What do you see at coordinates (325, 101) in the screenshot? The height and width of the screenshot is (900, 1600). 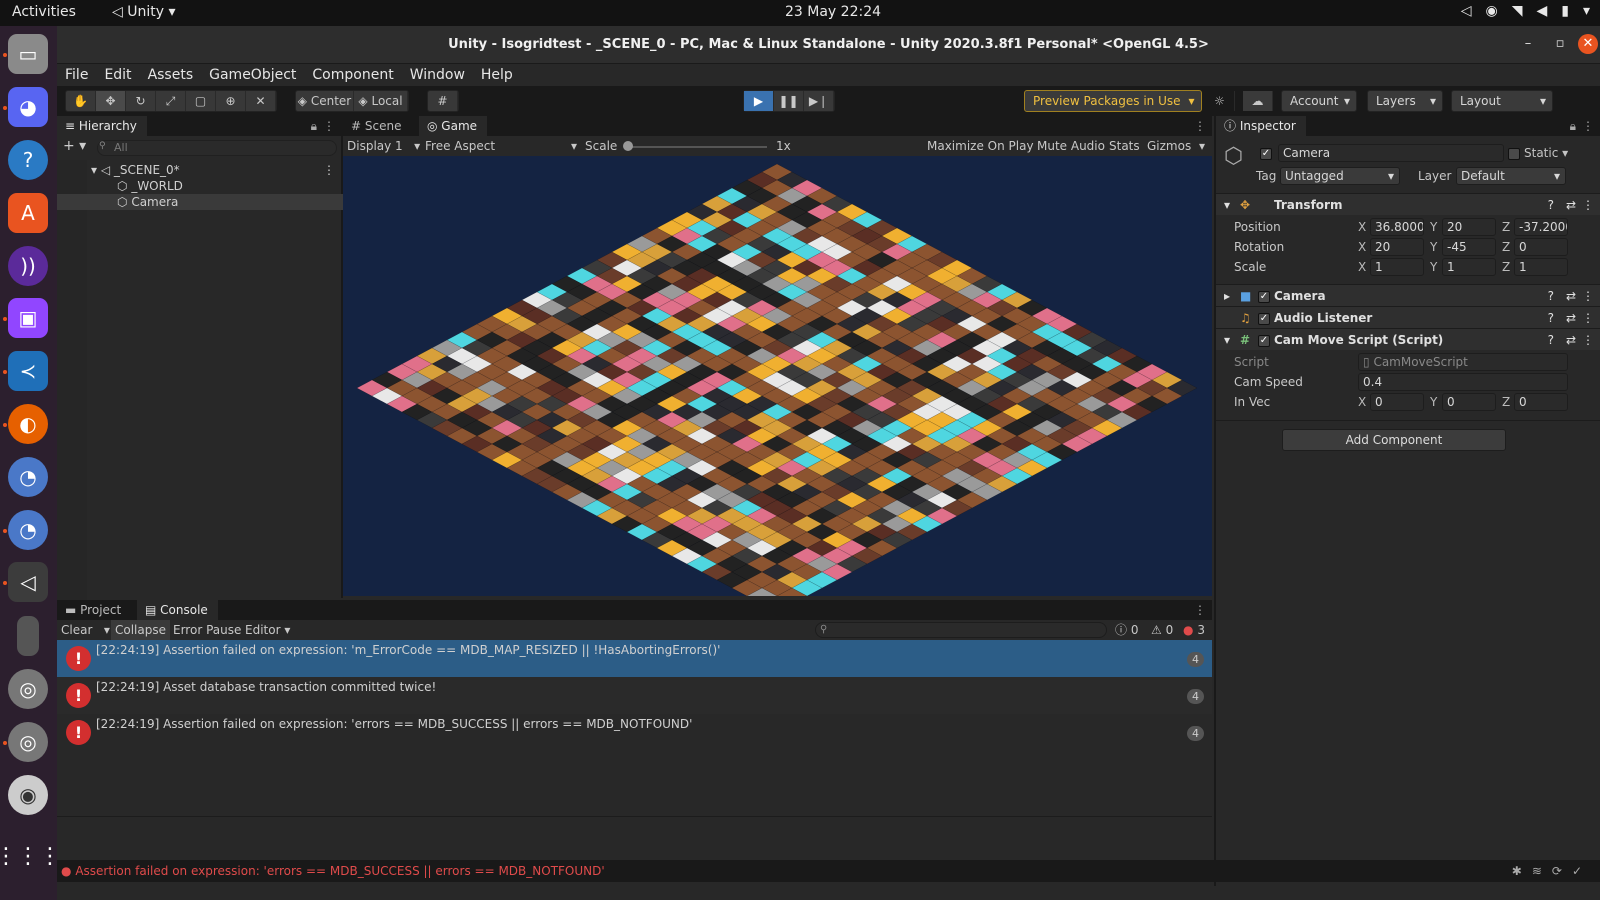 I see `pivot-center-button: ◈ Center` at bounding box center [325, 101].